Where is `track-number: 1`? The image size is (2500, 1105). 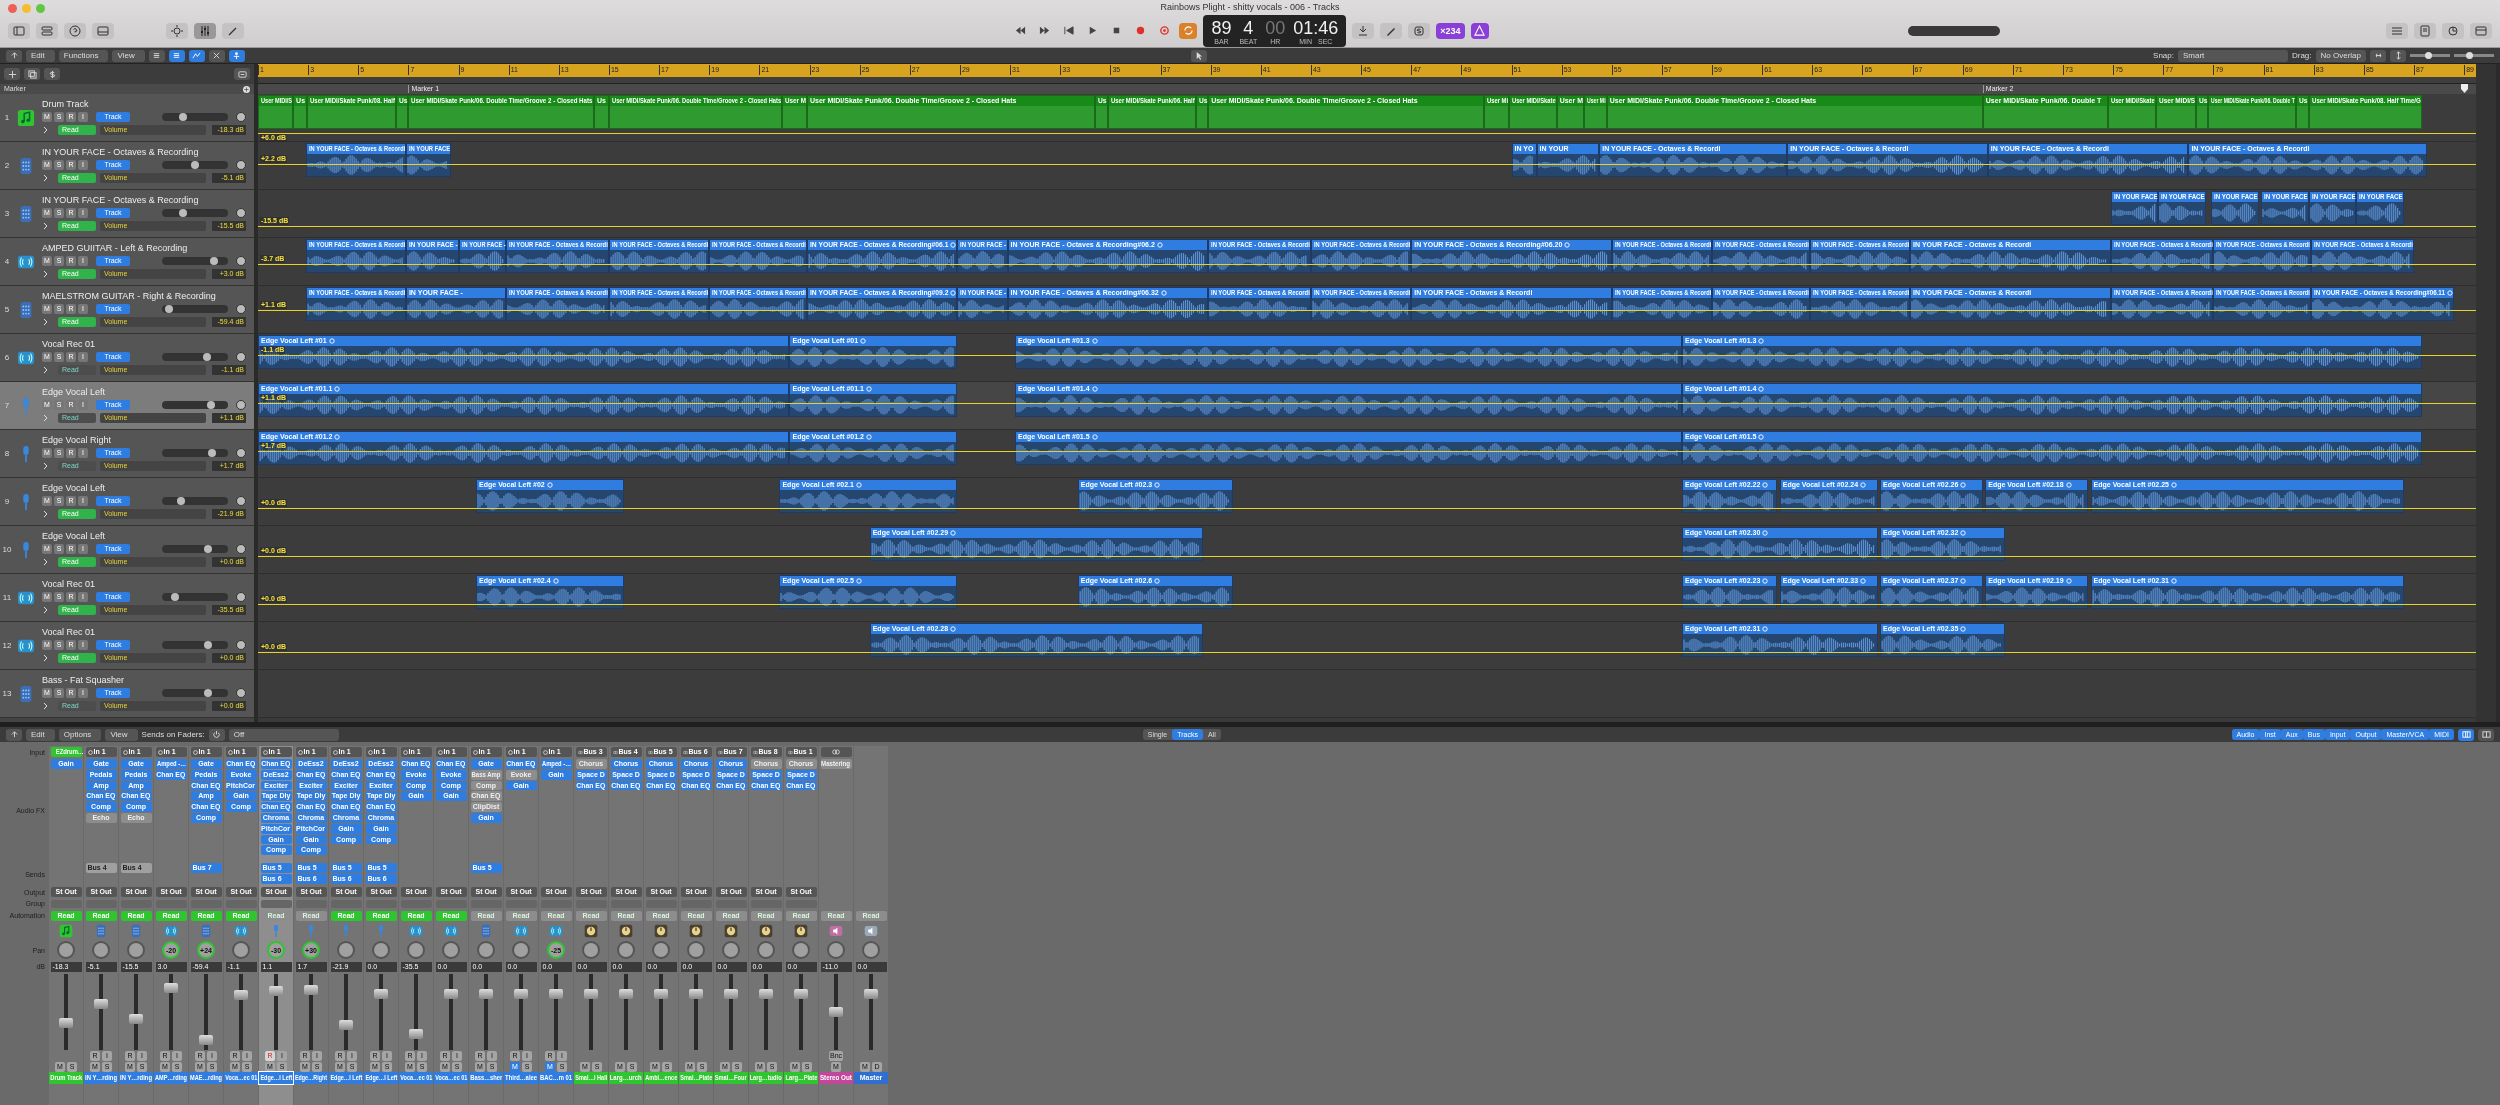 track-number: 1 is located at coordinates (7, 117).